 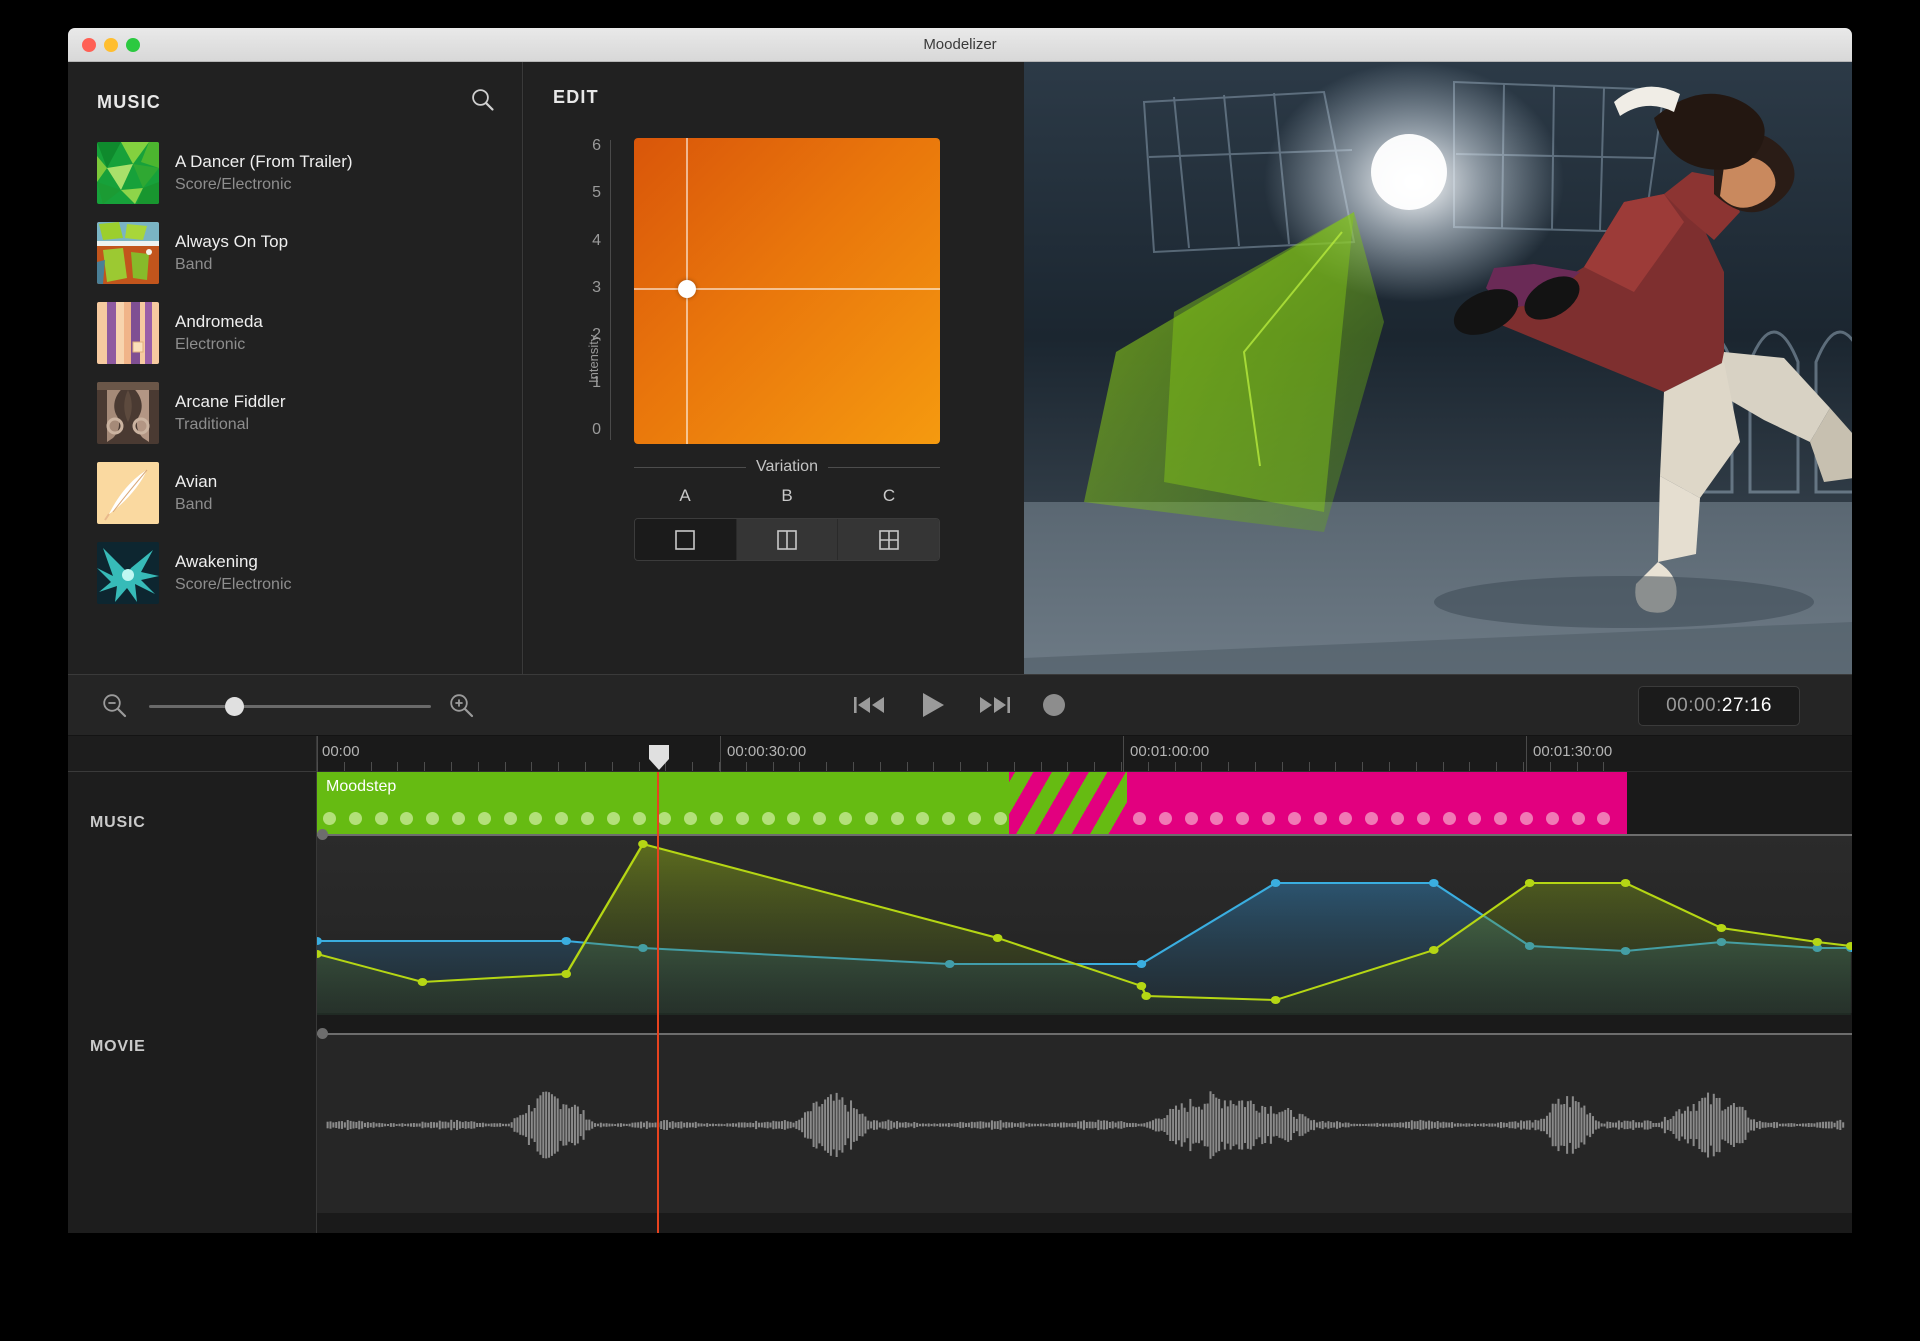 What do you see at coordinates (889, 496) in the screenshot?
I see `variation-letter-c: C` at bounding box center [889, 496].